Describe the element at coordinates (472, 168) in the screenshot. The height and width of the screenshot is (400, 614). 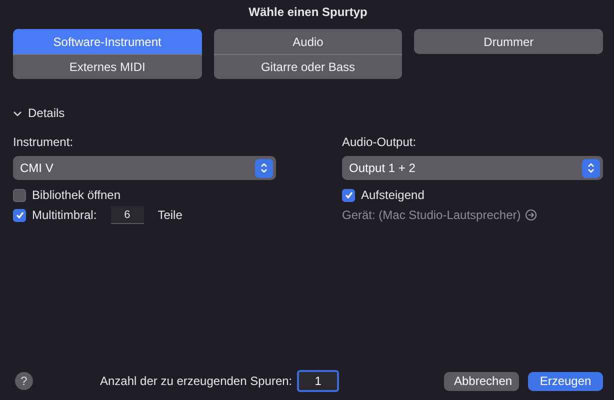
I see `output-popup: Output 1 + 2` at that location.